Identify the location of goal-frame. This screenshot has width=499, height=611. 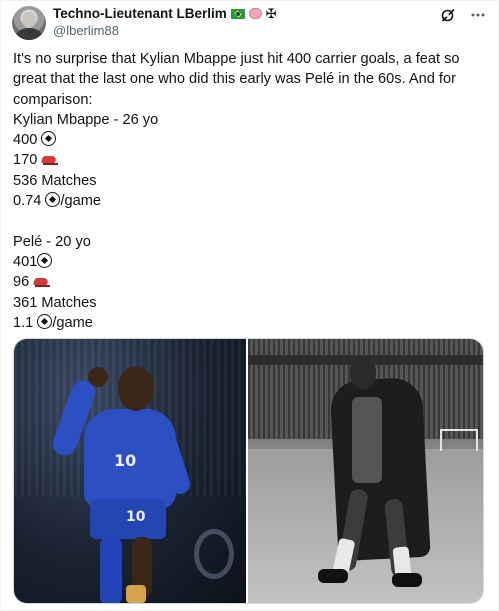
(459, 440).